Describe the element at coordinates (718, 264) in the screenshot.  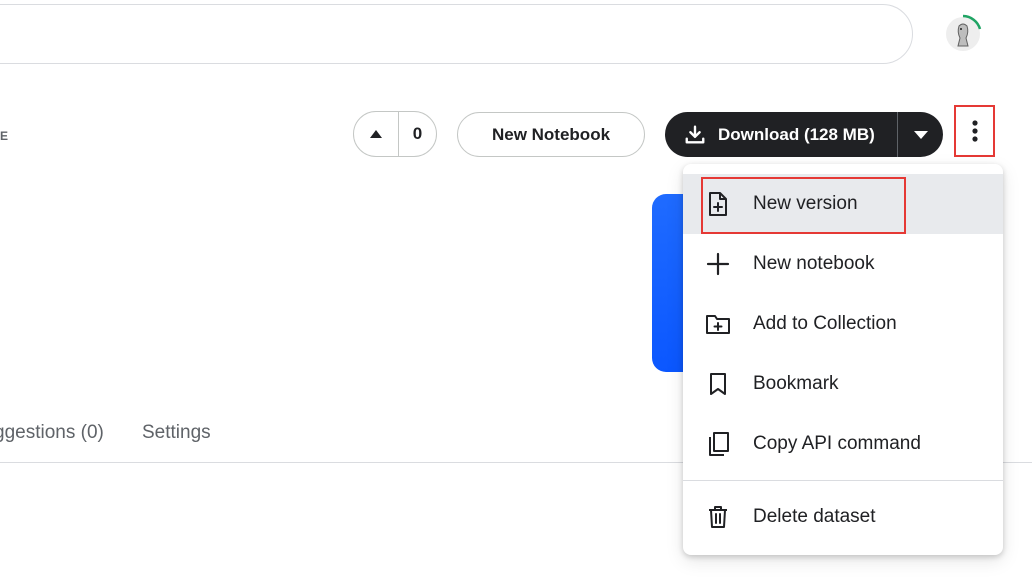
I see `plus-icon` at that location.